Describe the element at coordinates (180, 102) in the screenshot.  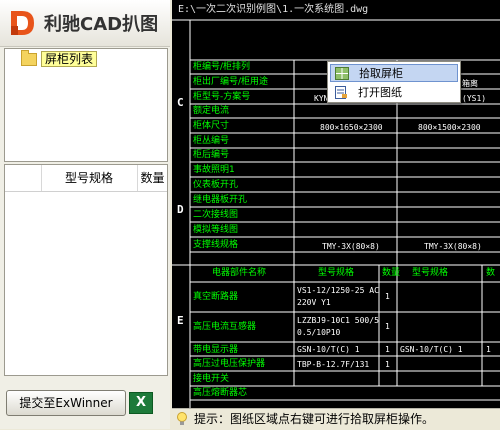
I see `row-letter-c: C` at that location.